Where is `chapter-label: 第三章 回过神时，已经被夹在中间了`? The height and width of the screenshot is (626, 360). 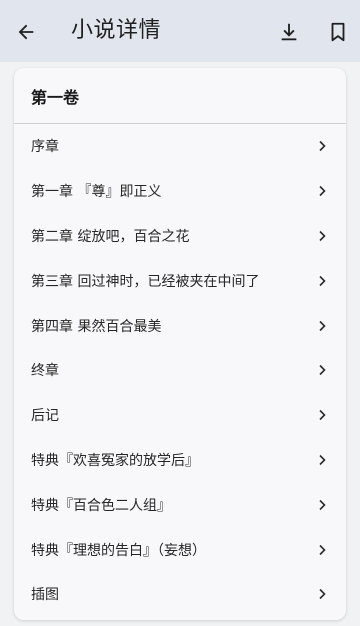
chapter-label: 第三章 回过神时，已经被夹在中间了 is located at coordinates (145, 281).